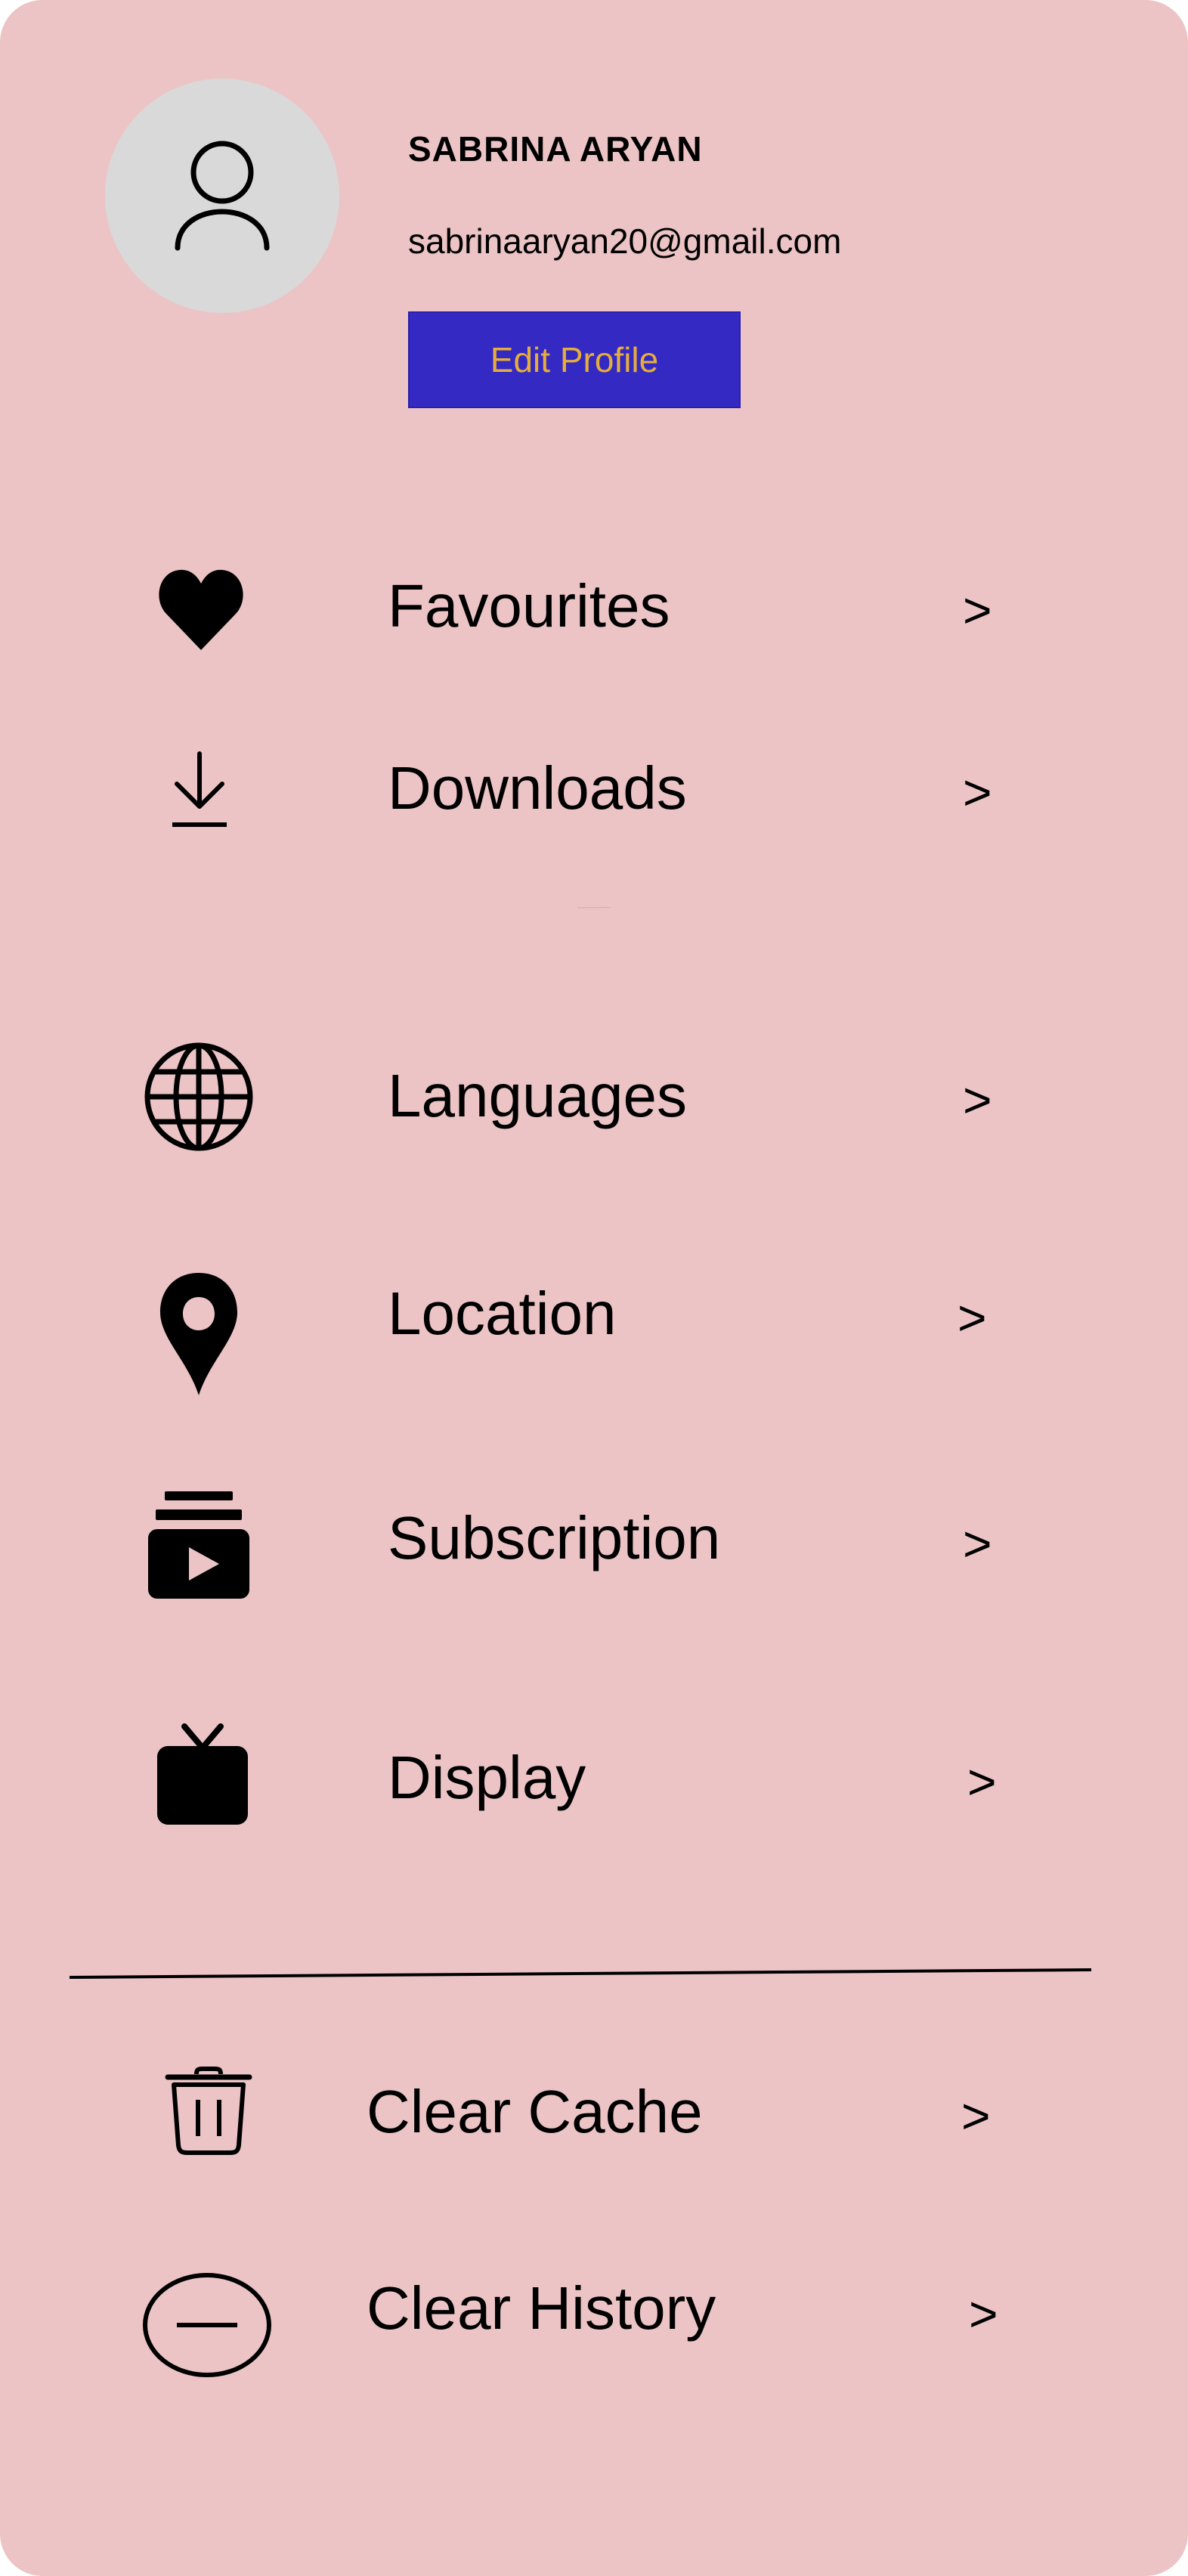  I want to click on menu-item-clear-history: Clear History >, so click(594, 2320).